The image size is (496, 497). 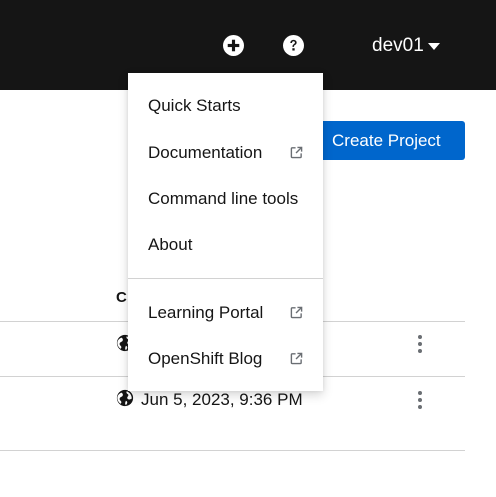 I want to click on username-label: dev01, so click(x=398, y=45).